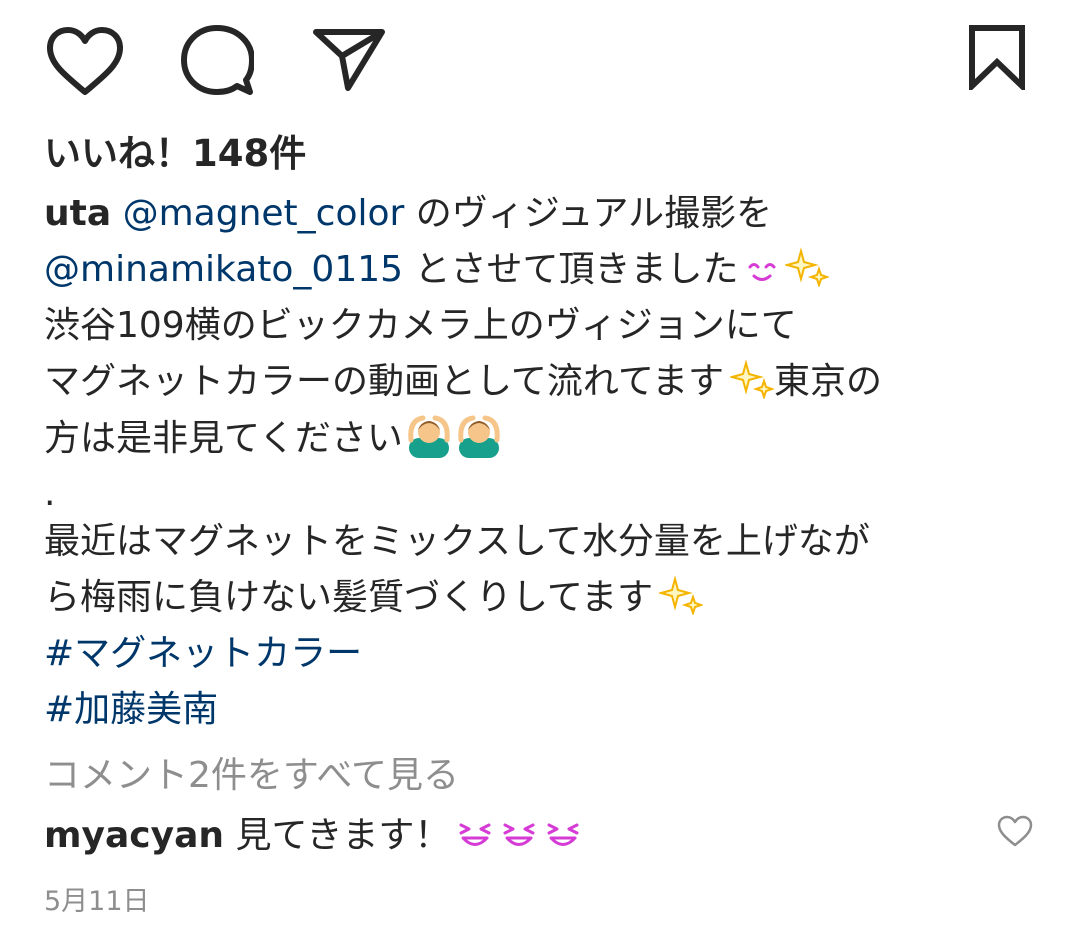 The height and width of the screenshot is (939, 1080). Describe the element at coordinates (217, 60) in the screenshot. I see `comment-icon` at that location.